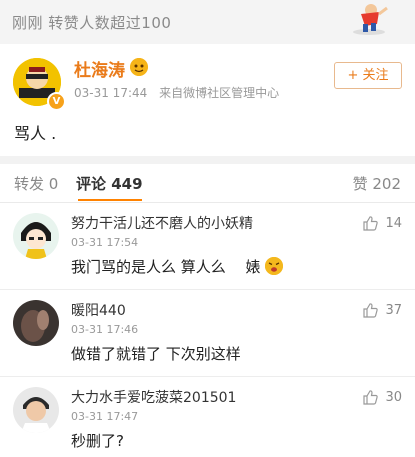  What do you see at coordinates (166, 267) in the screenshot?
I see `comment-text-content: 我门骂的是人么 算人么 婊` at bounding box center [166, 267].